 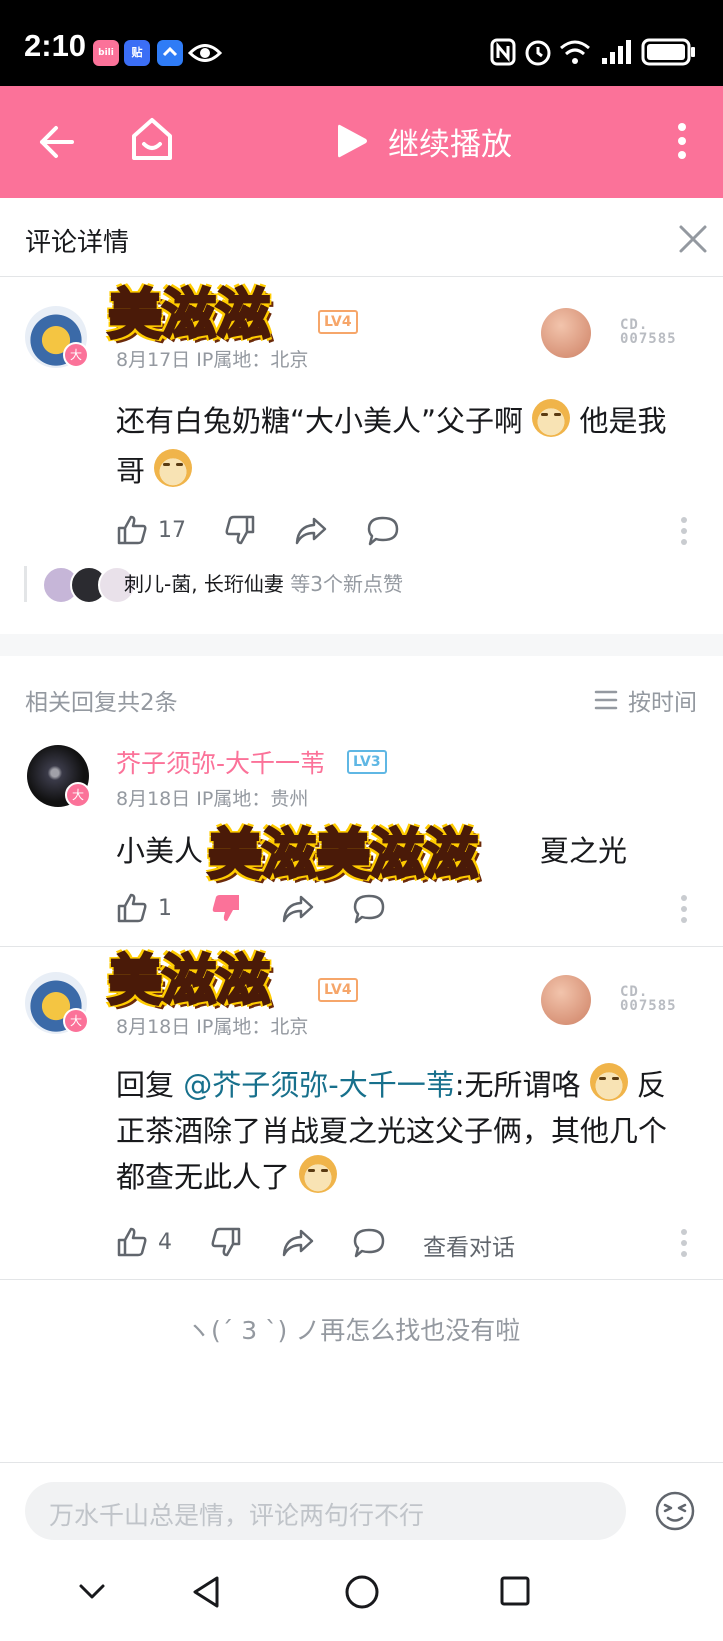 I want to click on alarm-icon, so click(x=538, y=53).